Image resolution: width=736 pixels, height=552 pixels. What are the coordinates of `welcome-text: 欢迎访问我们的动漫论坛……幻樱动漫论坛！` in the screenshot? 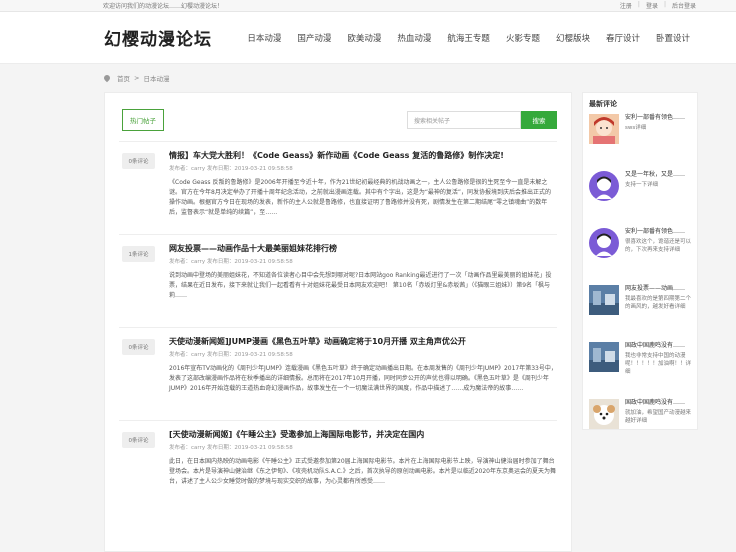 It's located at (163, 6).